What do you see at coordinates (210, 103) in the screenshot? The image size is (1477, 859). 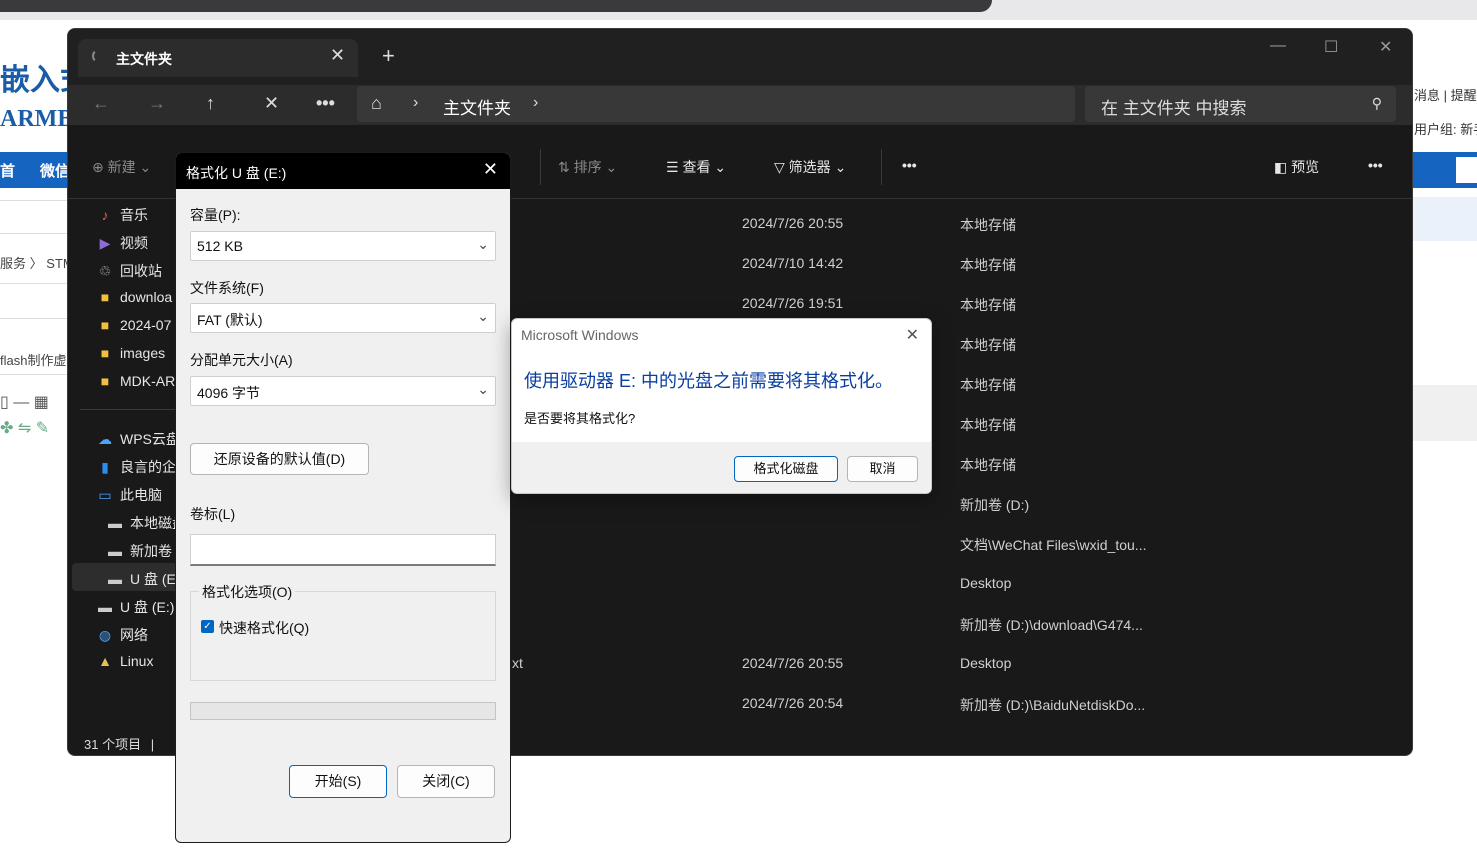 I see `up-icon: ↑` at bounding box center [210, 103].